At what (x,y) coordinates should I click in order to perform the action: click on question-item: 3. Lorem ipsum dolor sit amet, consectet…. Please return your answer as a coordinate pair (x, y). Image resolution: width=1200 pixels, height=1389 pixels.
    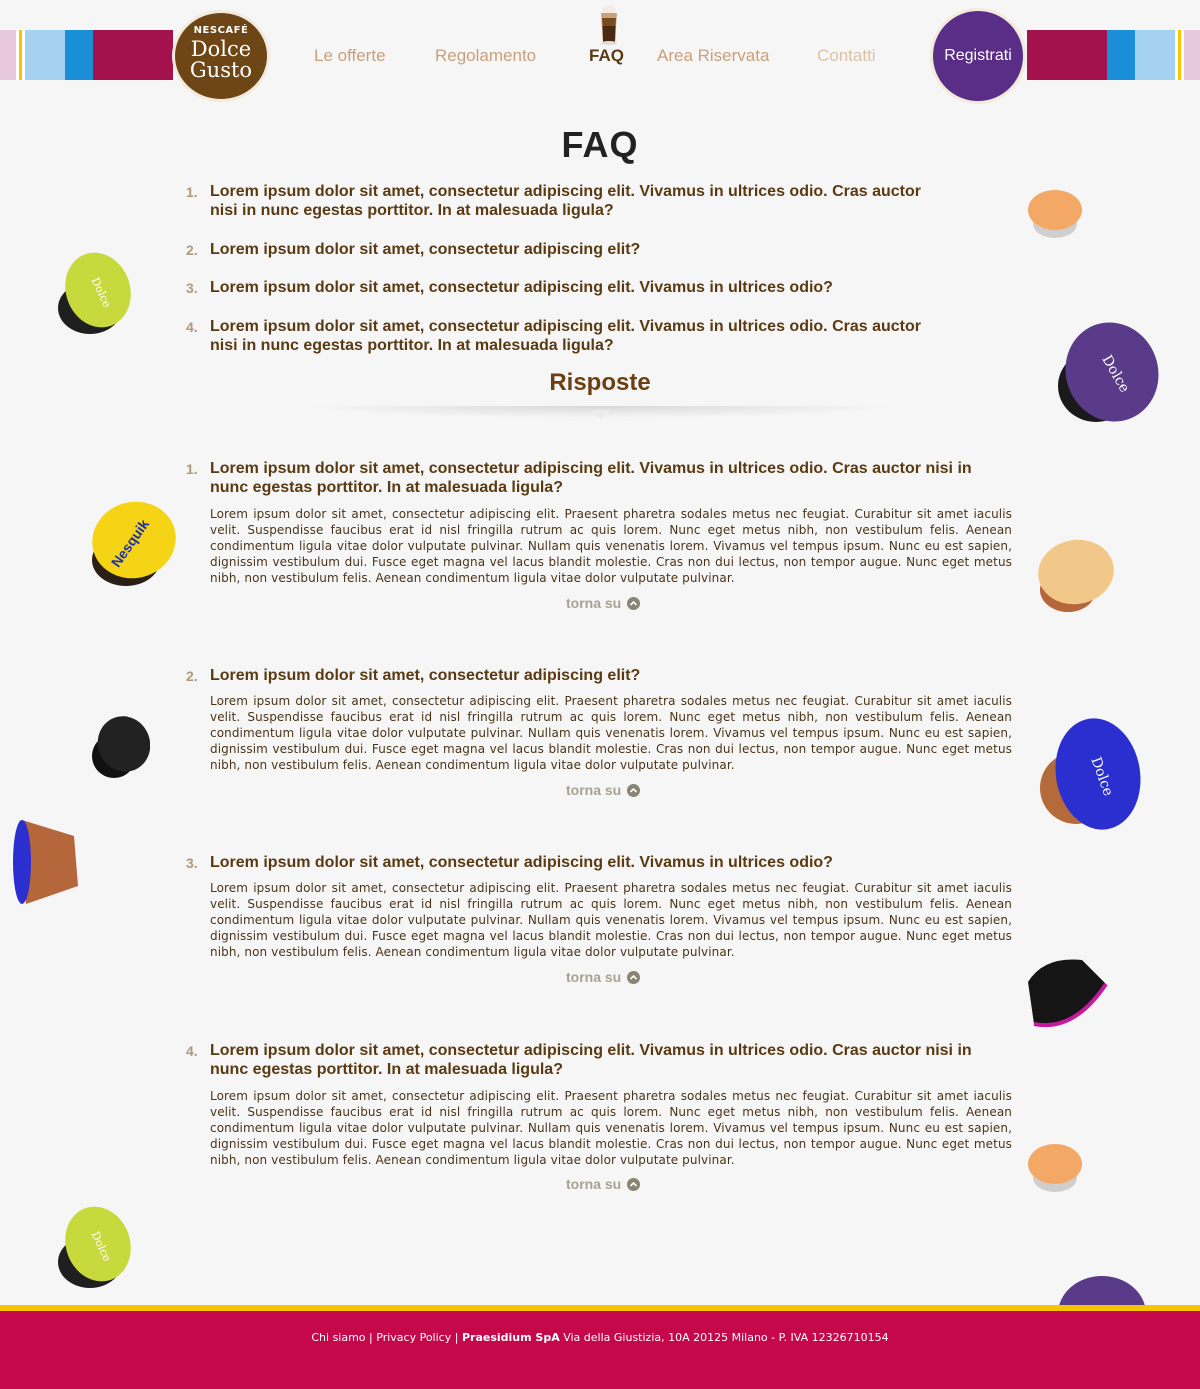
    Looking at the image, I should click on (566, 288).